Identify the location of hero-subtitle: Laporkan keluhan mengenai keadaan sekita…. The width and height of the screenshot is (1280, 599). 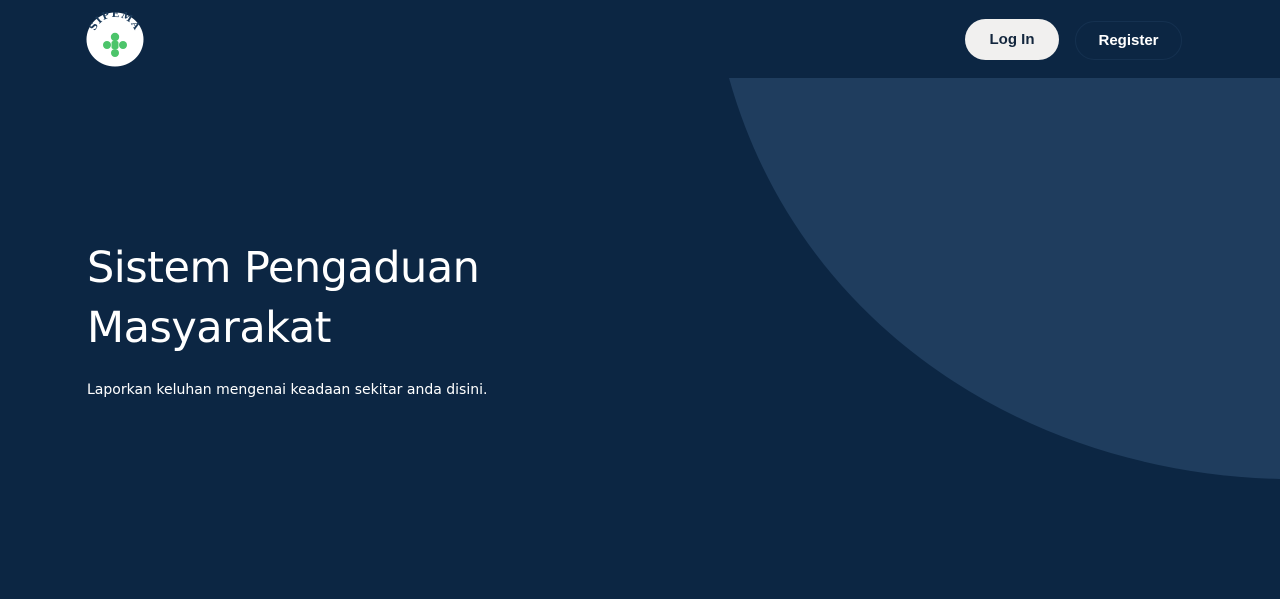
(287, 390).